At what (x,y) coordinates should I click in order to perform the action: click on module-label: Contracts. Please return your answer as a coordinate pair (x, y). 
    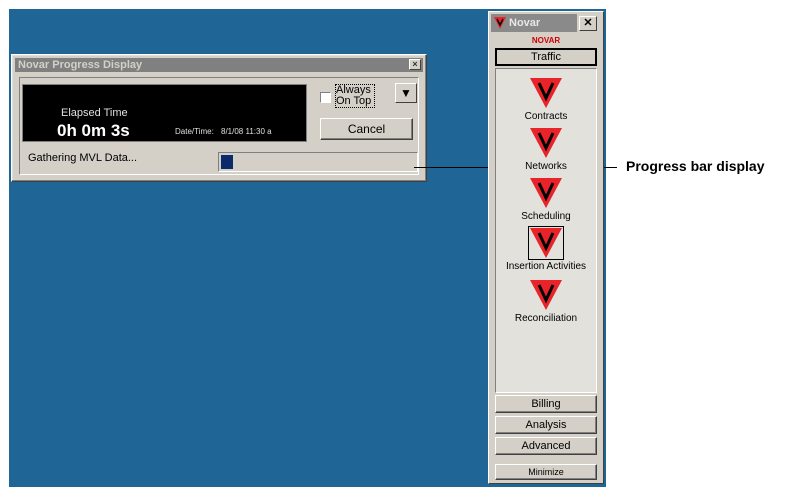
    Looking at the image, I should click on (546, 116).